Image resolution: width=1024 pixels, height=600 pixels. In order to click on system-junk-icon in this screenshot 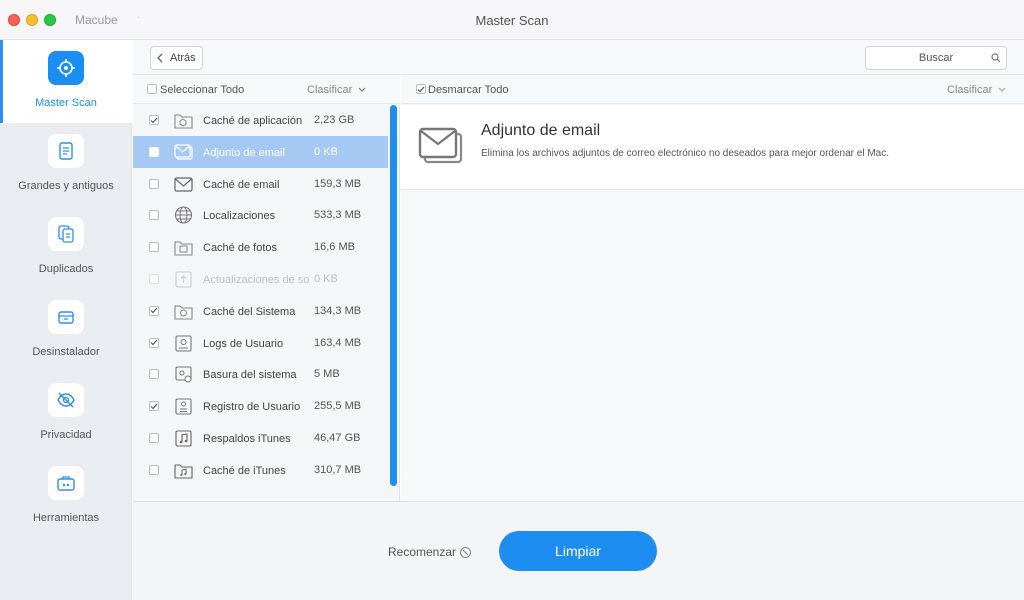, I will do `click(183, 374)`.